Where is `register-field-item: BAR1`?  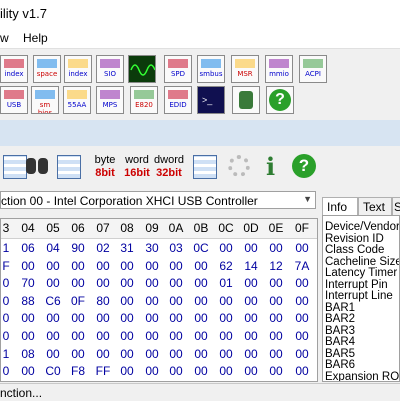
register-field-item: BAR1 is located at coordinates (340, 308).